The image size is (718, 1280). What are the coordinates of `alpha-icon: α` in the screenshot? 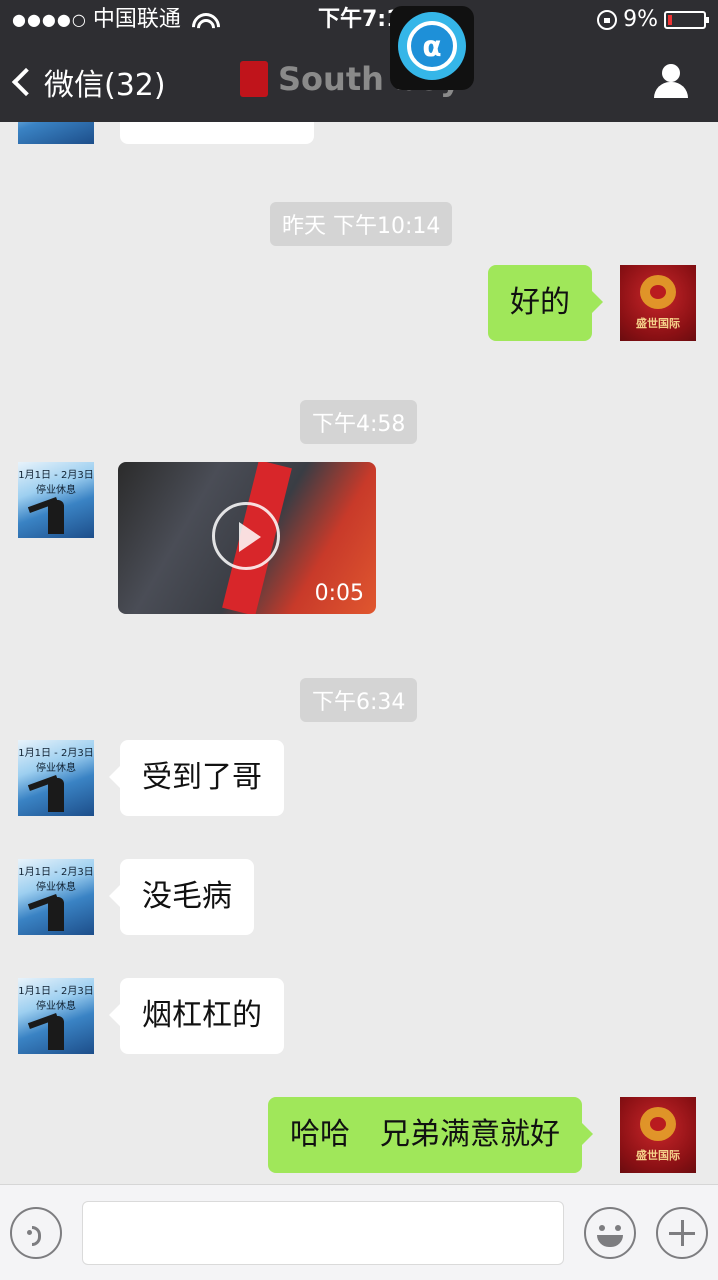 It's located at (432, 46).